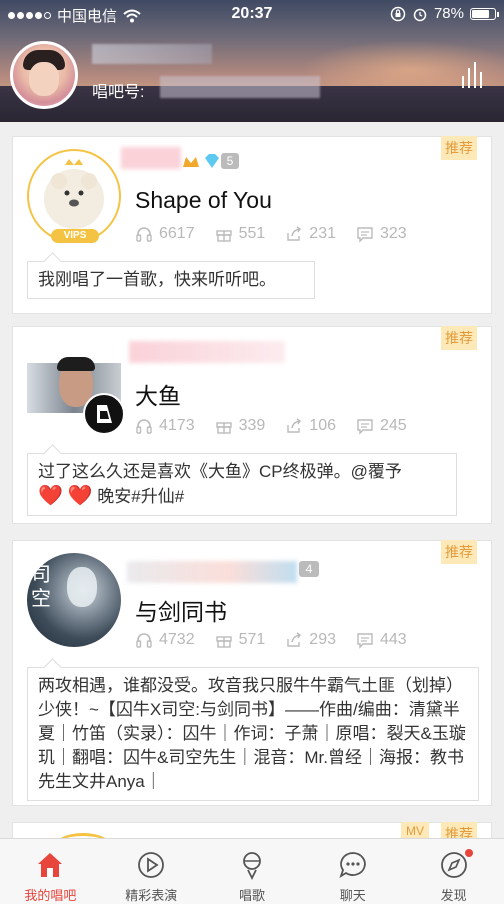 Image resolution: width=504 pixels, height=904 pixels. I want to click on status-bar: 中国电信 20:37 78%, so click(252, 14).